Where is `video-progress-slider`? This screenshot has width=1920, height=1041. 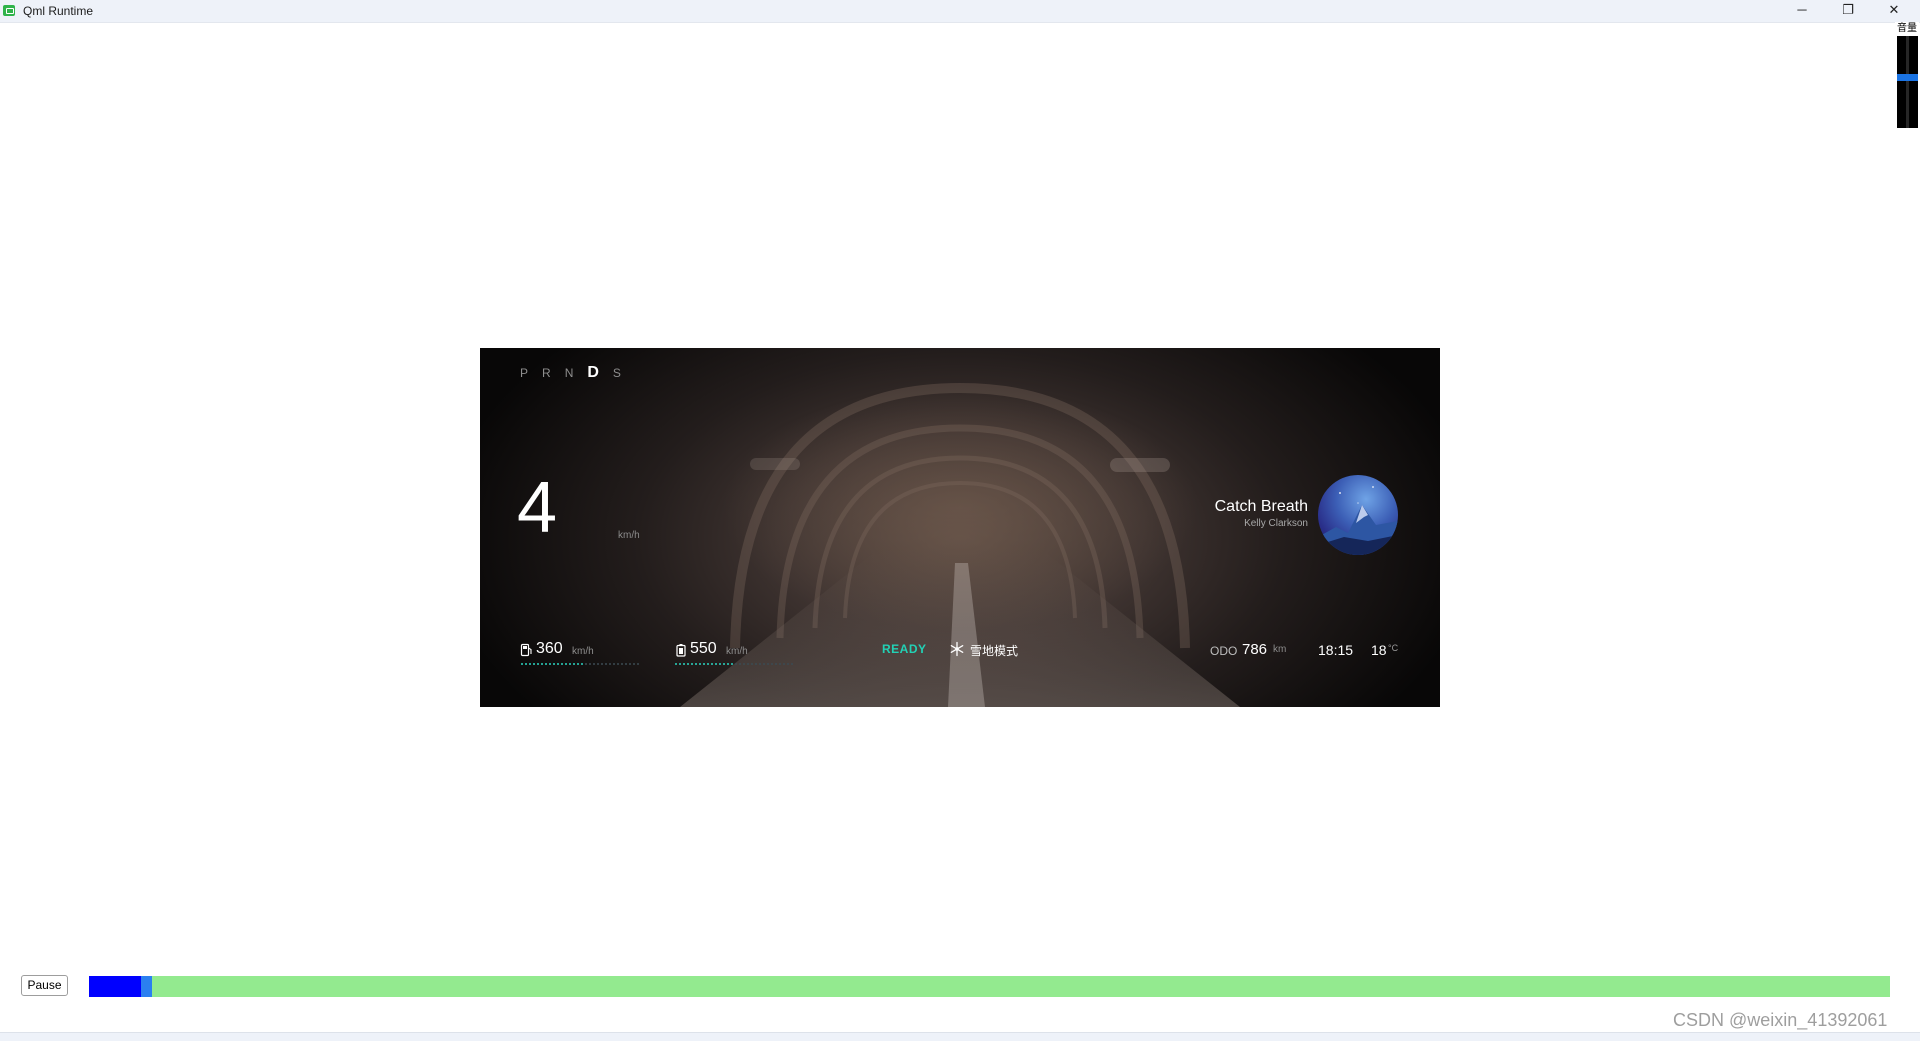
video-progress-slider is located at coordinates (989, 986).